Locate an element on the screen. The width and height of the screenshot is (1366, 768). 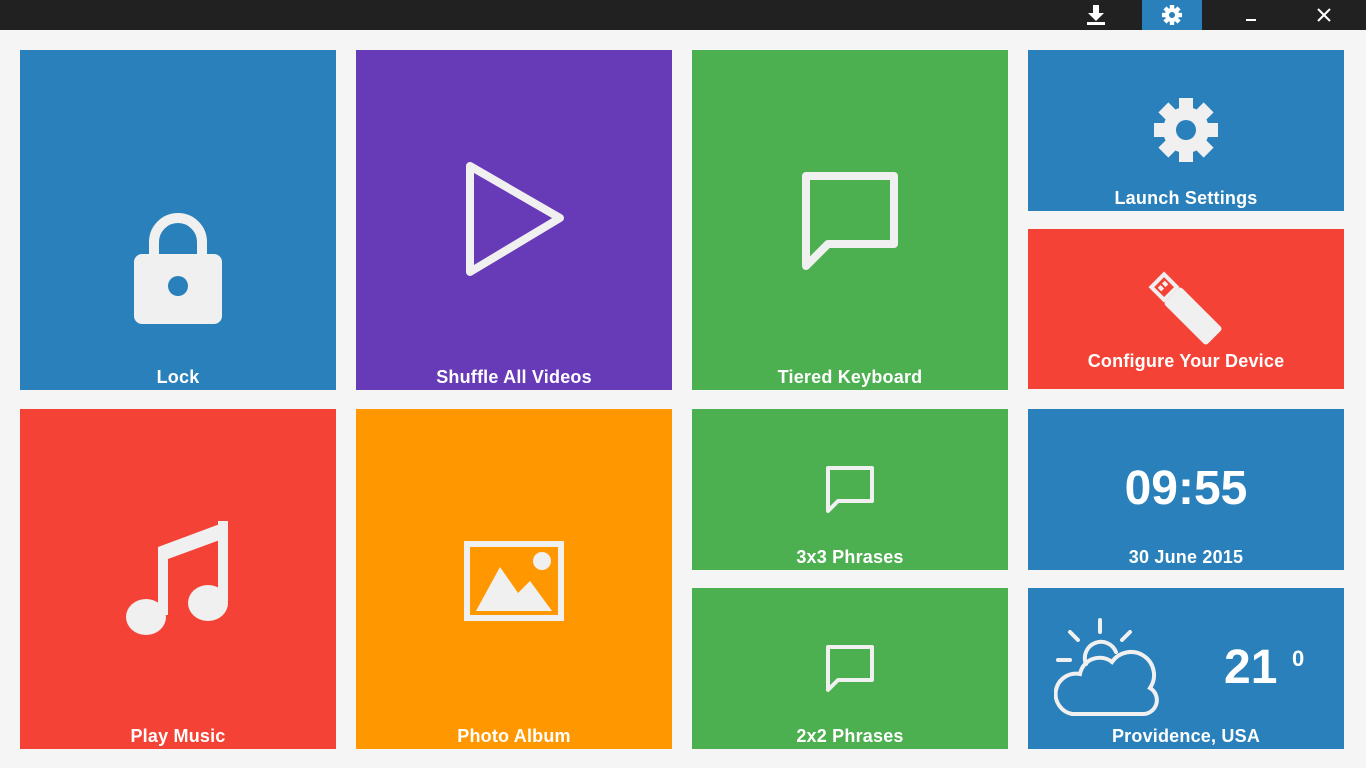
tile-3x3-phrases: 3x3 Phrases is located at coordinates (850, 489).